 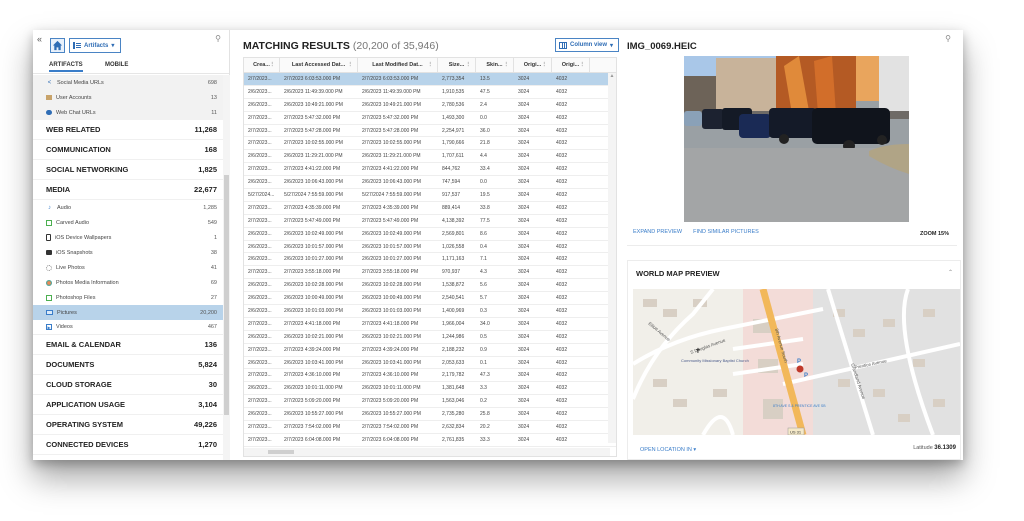 What do you see at coordinates (562, 78) in the screenshot?
I see `table-cell: 4032` at bounding box center [562, 78].